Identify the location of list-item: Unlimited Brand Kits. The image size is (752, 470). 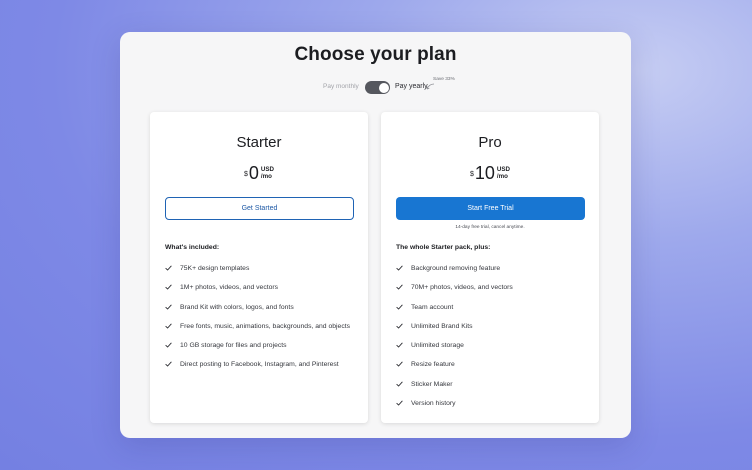
(490, 326).